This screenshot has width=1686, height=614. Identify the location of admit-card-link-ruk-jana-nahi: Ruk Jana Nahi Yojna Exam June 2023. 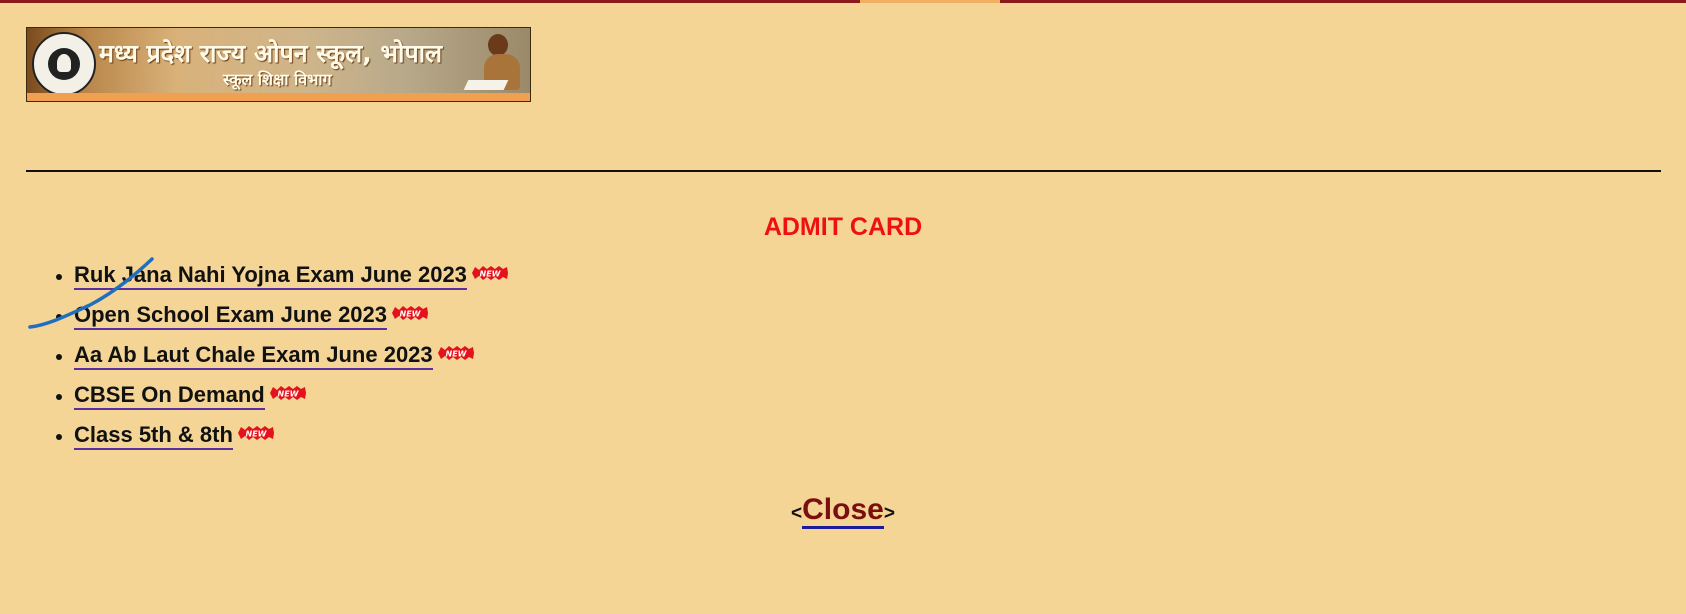
(270, 276).